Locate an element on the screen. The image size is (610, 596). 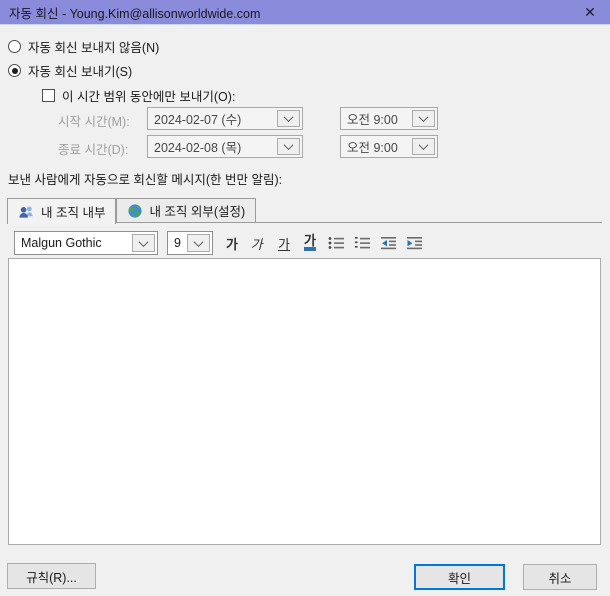
end-time-combobox: 오전 9:00 is located at coordinates (389, 146).